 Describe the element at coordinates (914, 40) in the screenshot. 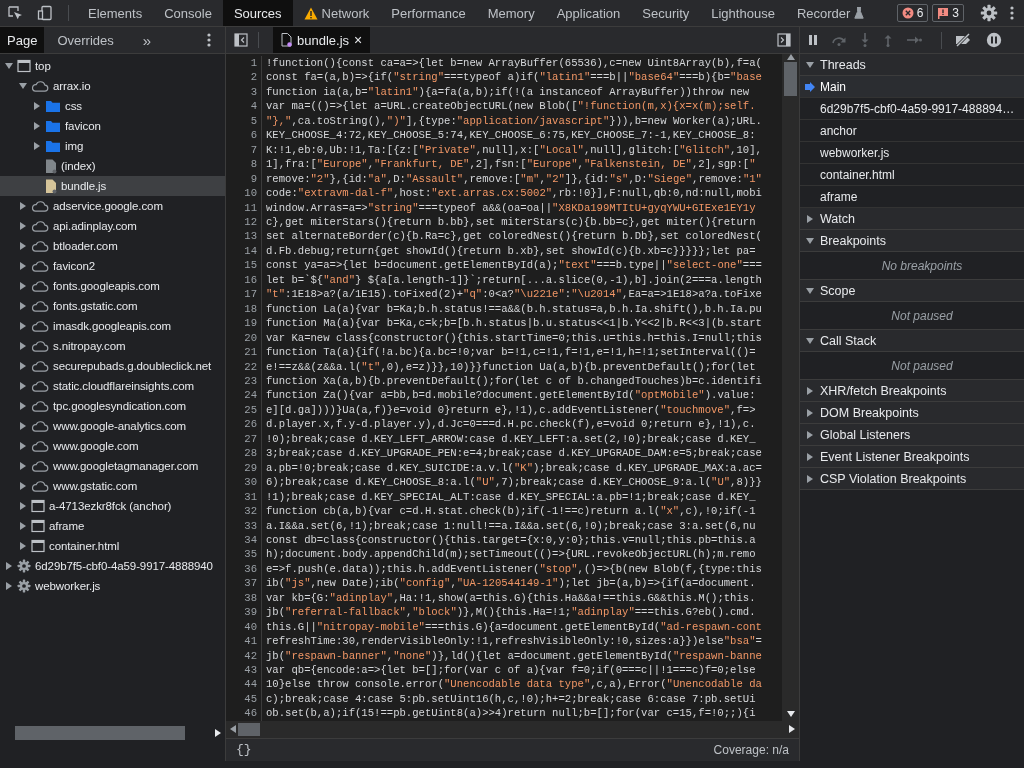

I see `step-icon` at that location.